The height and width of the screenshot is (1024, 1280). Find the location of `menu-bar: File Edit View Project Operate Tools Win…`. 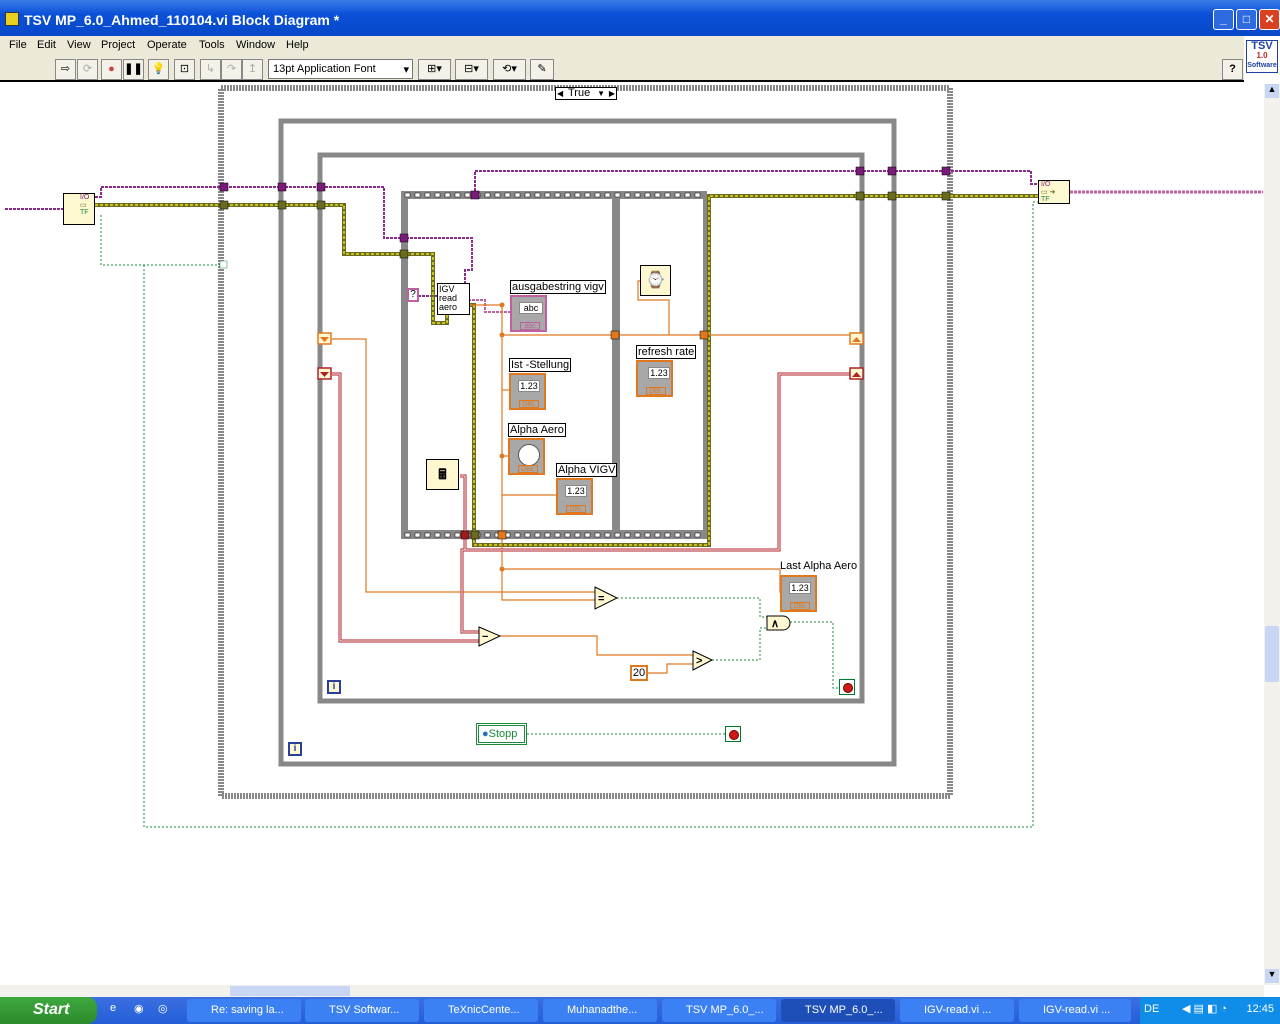

menu-bar: File Edit View Project Operate Tools Win… is located at coordinates (622, 46).